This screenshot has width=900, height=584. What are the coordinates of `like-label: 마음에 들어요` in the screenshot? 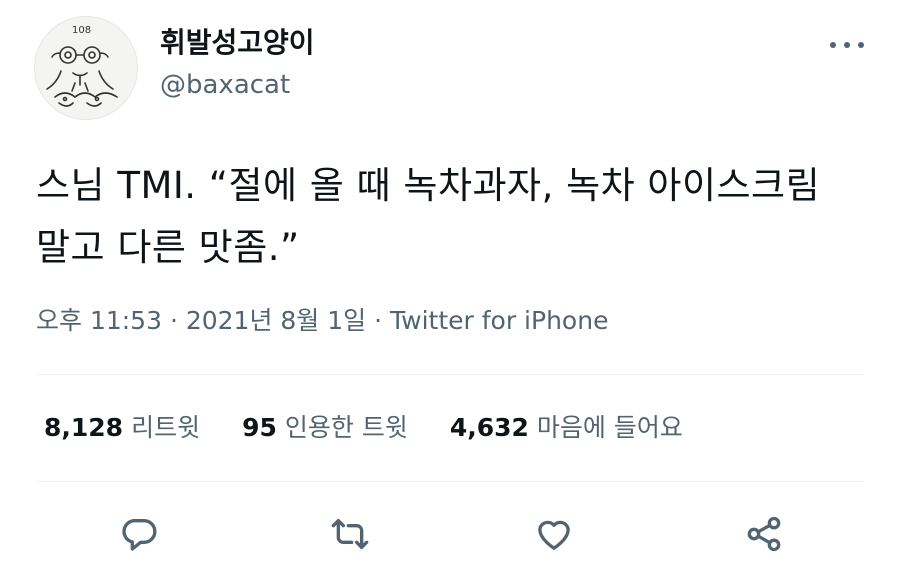 It's located at (609, 427).